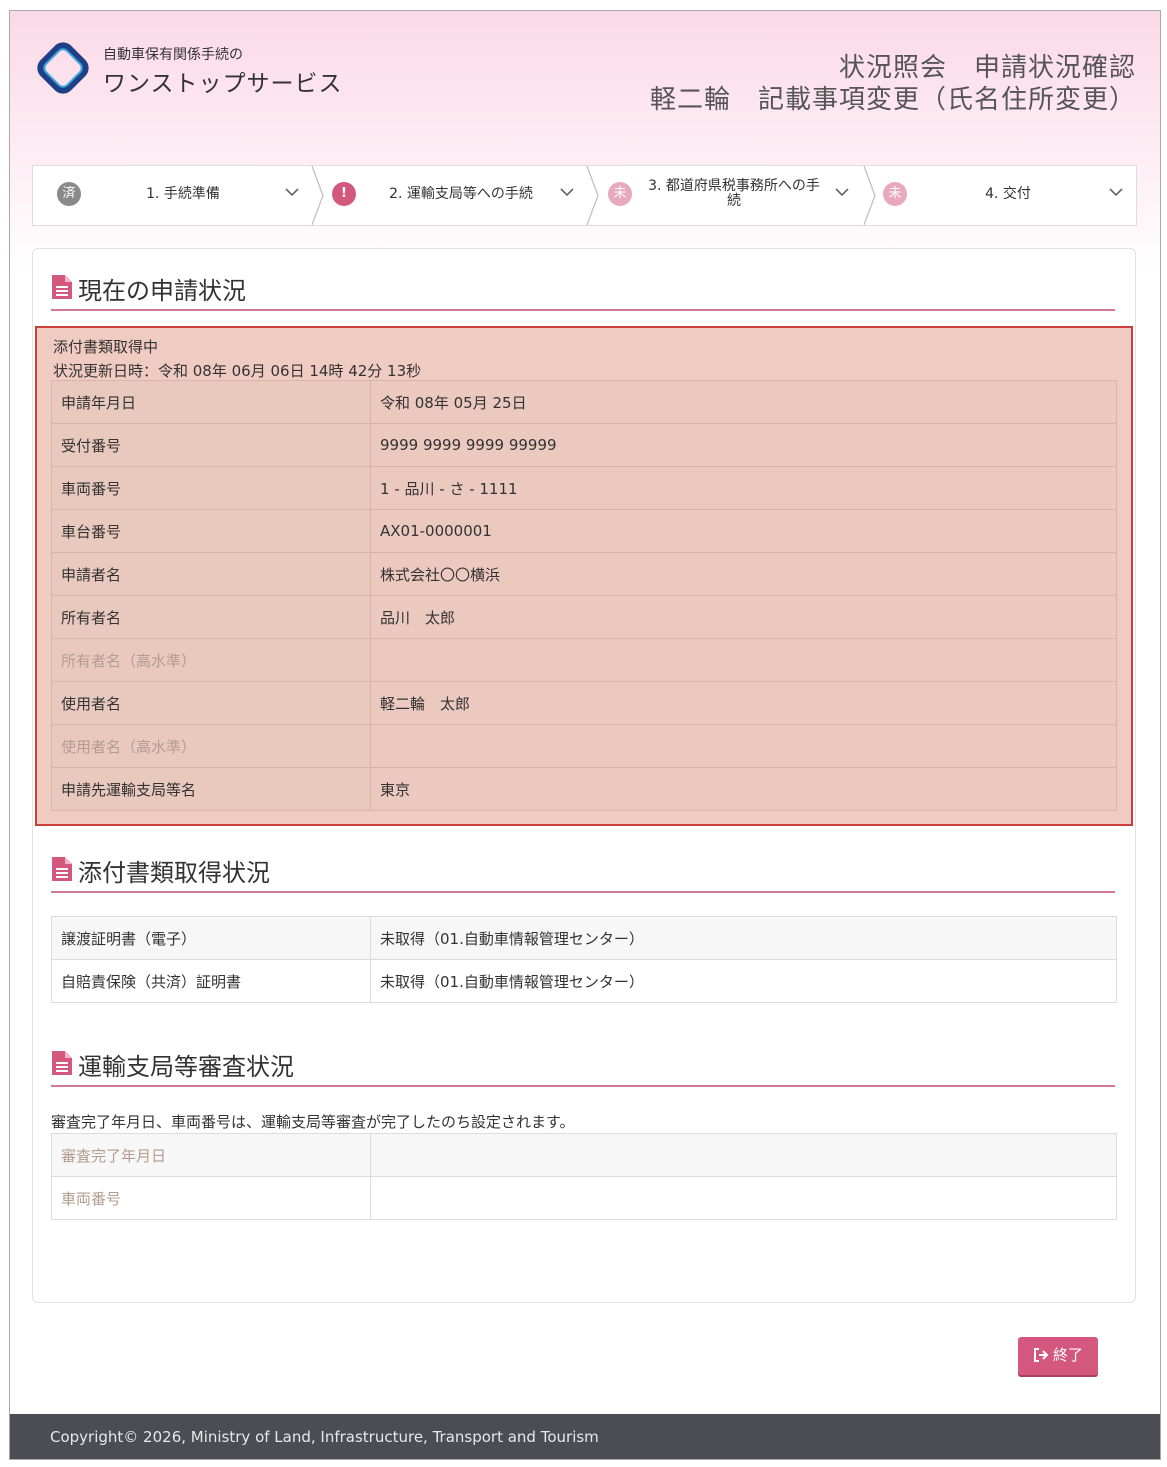  What do you see at coordinates (1067, 1355) in the screenshot?
I see `end-button-label: 終了` at bounding box center [1067, 1355].